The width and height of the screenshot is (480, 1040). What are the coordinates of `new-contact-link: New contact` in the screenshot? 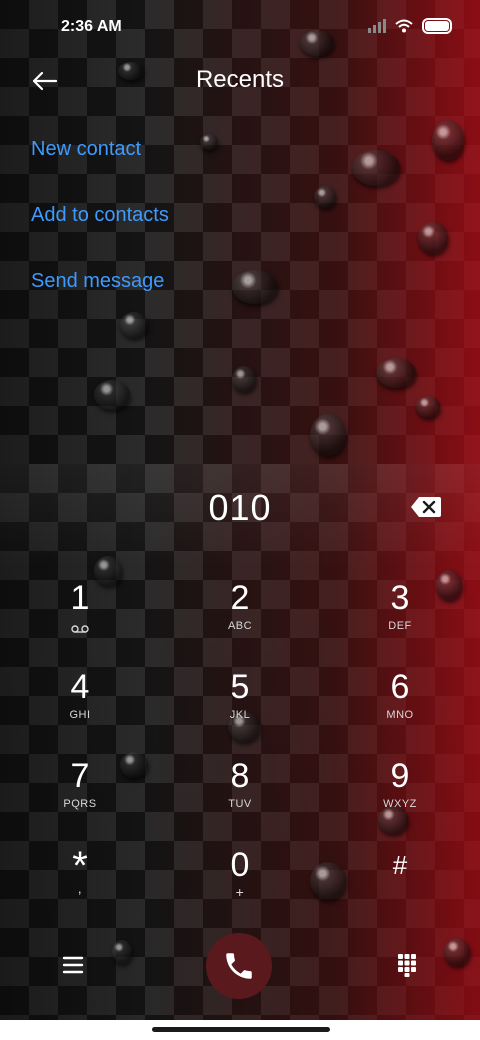 It's located at (86, 149).